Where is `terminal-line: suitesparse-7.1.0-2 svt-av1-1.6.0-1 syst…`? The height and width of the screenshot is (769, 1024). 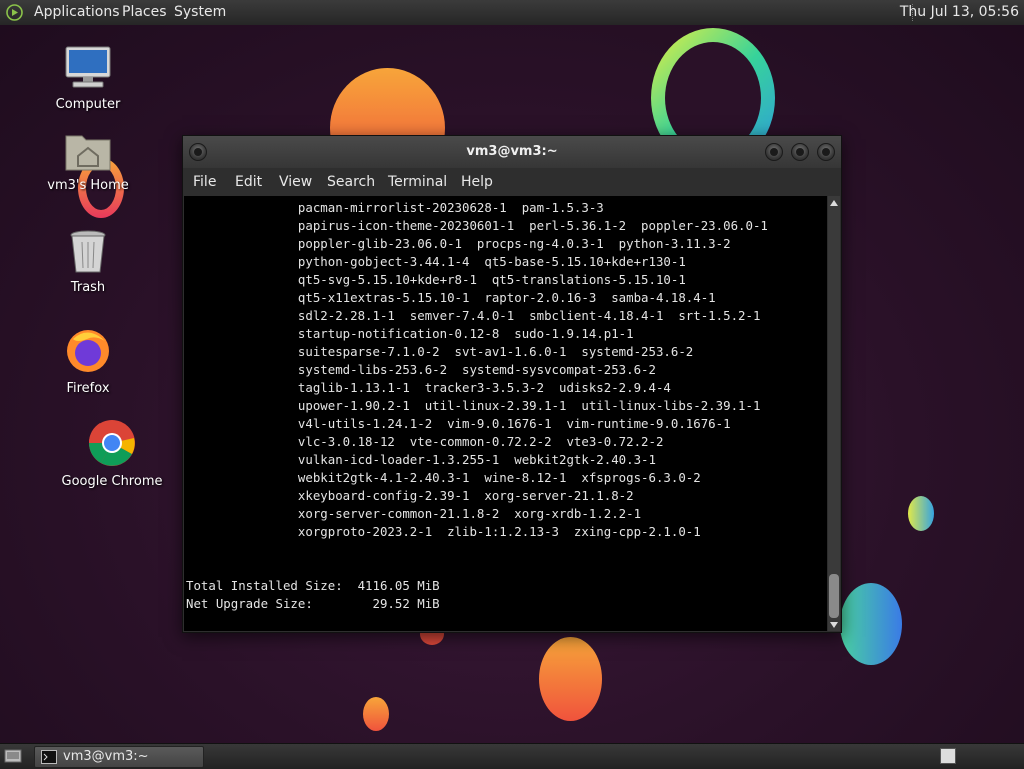
terminal-line: suitesparse-7.1.0-2 svt-av1-1.6.0-1 syst… is located at coordinates (440, 351).